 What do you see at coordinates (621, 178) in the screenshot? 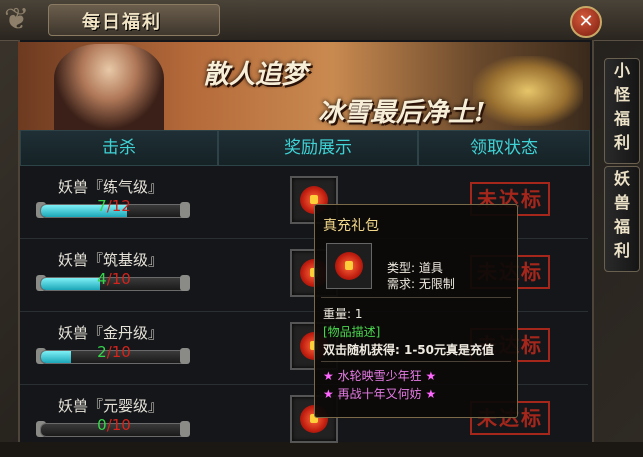
I see `side-tab-char: 妖` at bounding box center [621, 178].